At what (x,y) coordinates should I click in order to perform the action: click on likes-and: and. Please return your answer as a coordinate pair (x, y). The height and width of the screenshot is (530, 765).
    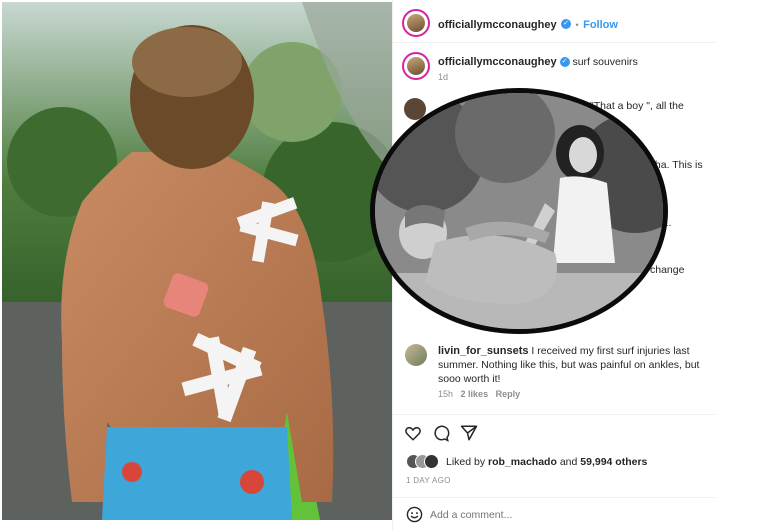
    Looking at the image, I should click on (568, 462).